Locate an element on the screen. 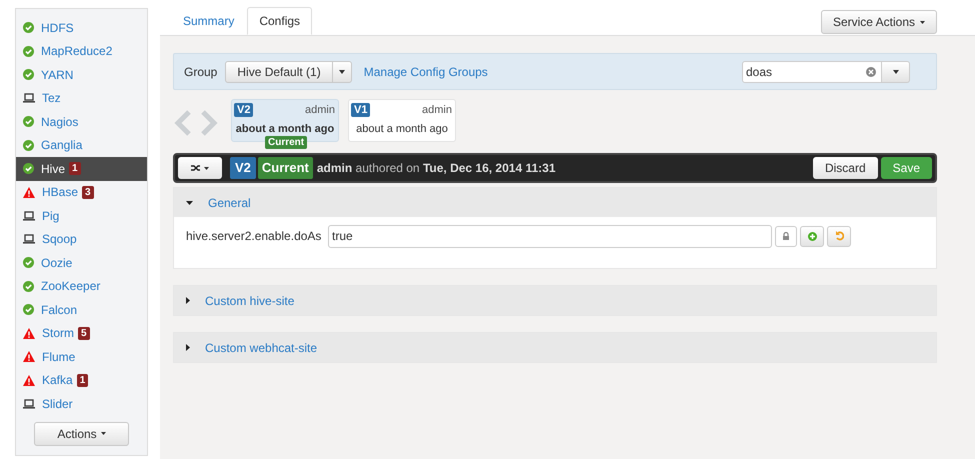  sidebar-item: Sqoop is located at coordinates (81, 239).